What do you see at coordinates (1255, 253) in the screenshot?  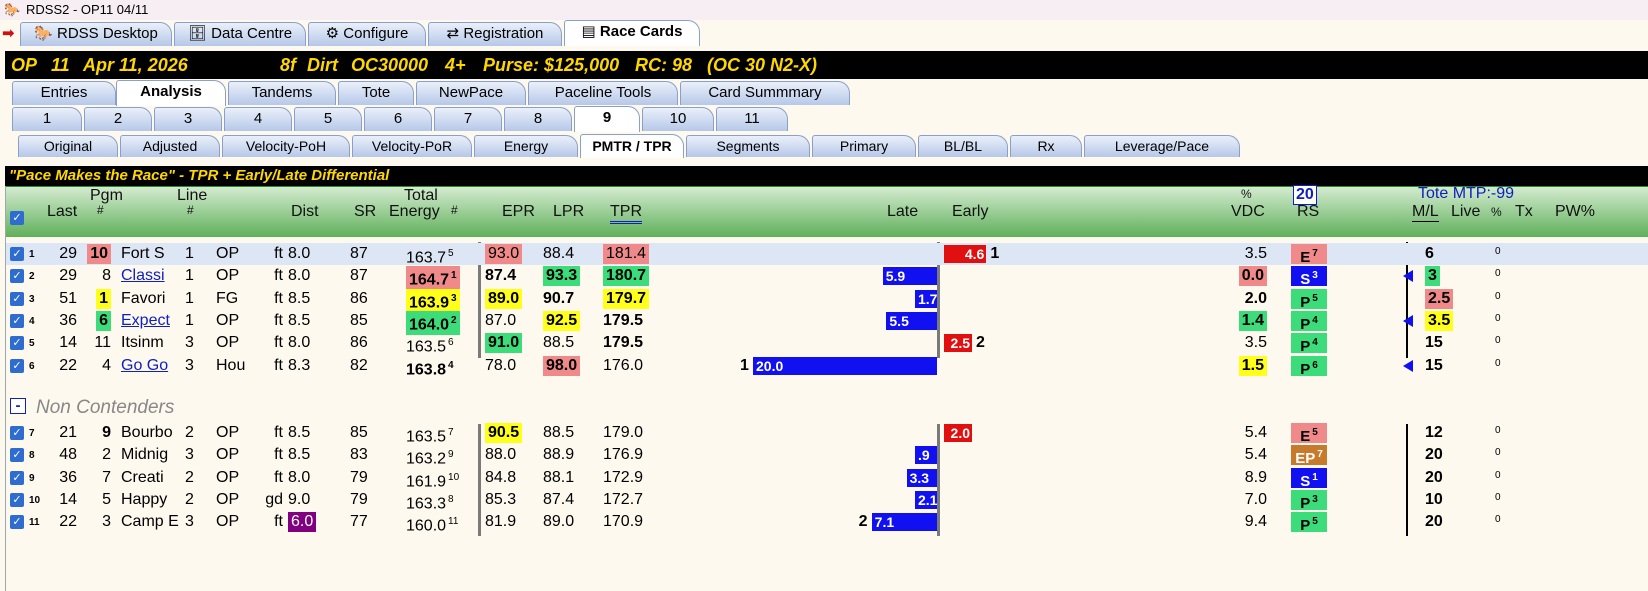 I see `cell-vdc: 3.5` at bounding box center [1255, 253].